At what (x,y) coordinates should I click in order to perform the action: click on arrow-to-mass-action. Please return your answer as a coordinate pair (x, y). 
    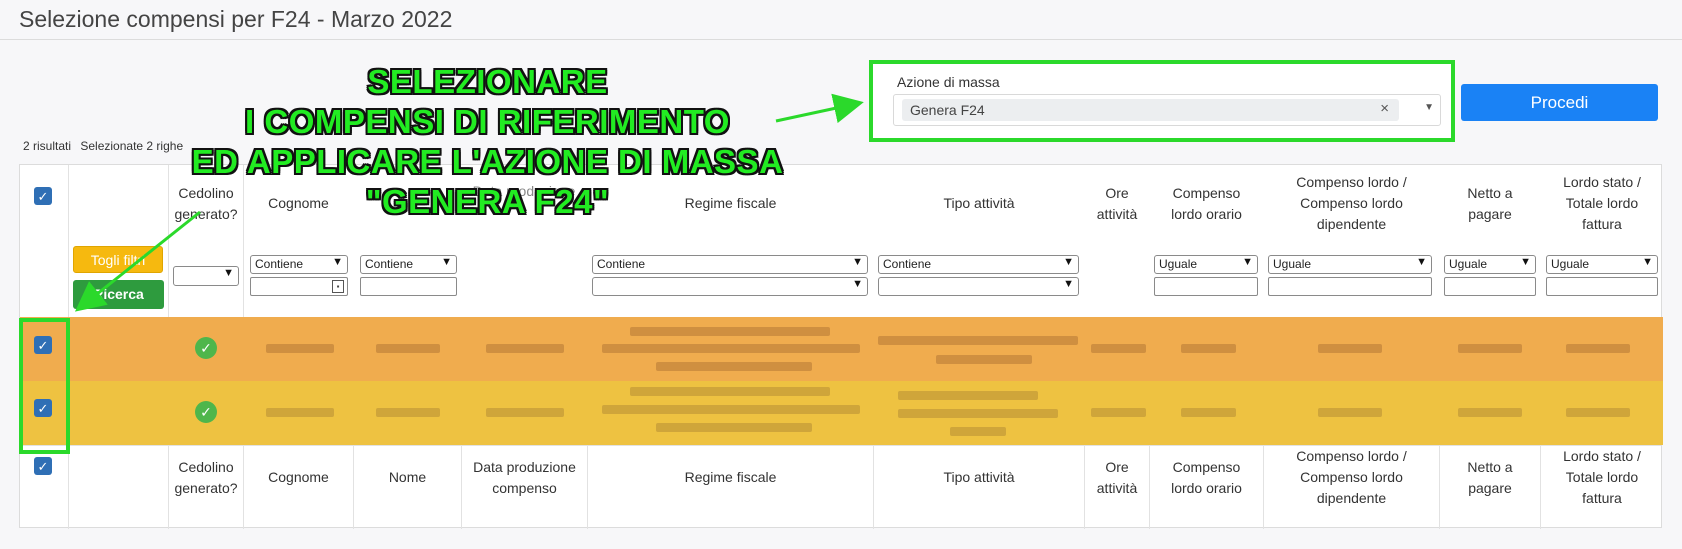
    Looking at the image, I should click on (819, 108).